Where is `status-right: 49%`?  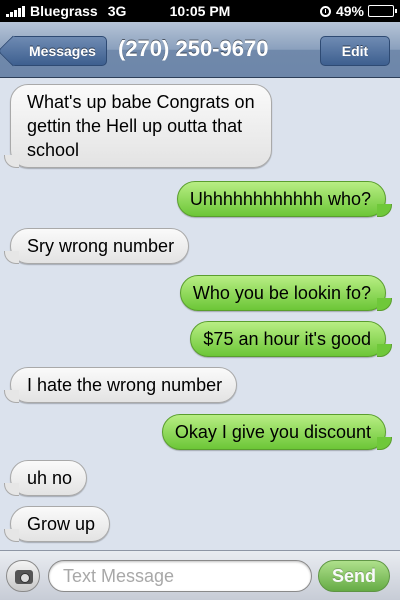
status-right: 49% is located at coordinates (358, 11).